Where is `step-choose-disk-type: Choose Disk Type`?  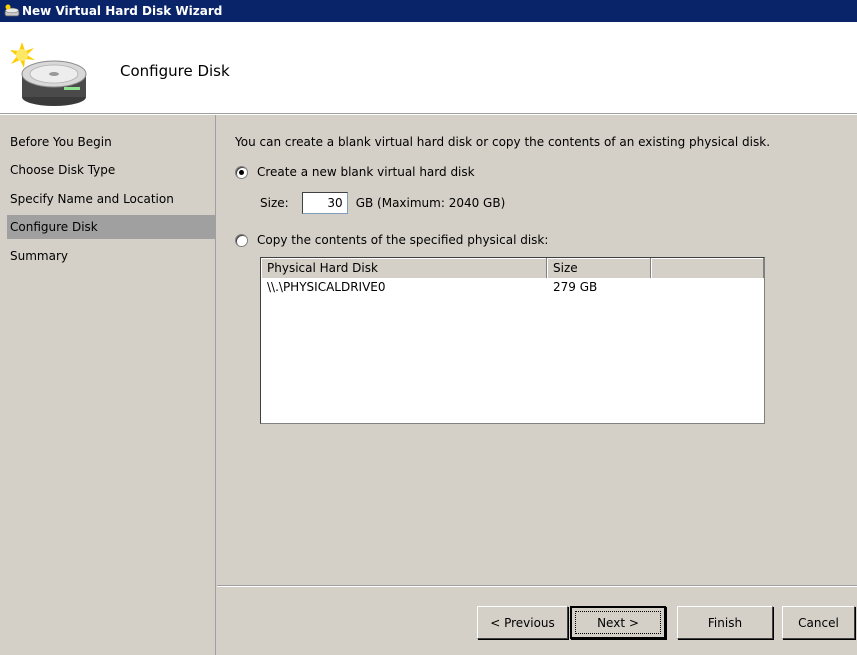
step-choose-disk-type: Choose Disk Type is located at coordinates (111, 170).